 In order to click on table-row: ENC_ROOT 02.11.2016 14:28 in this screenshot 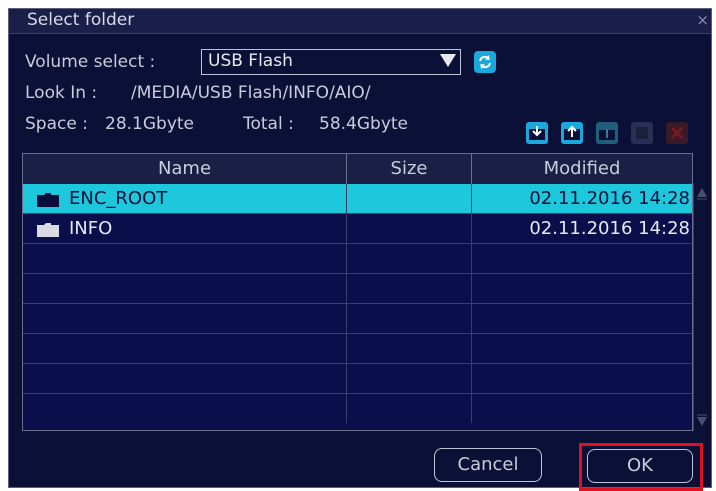, I will do `click(357, 199)`.